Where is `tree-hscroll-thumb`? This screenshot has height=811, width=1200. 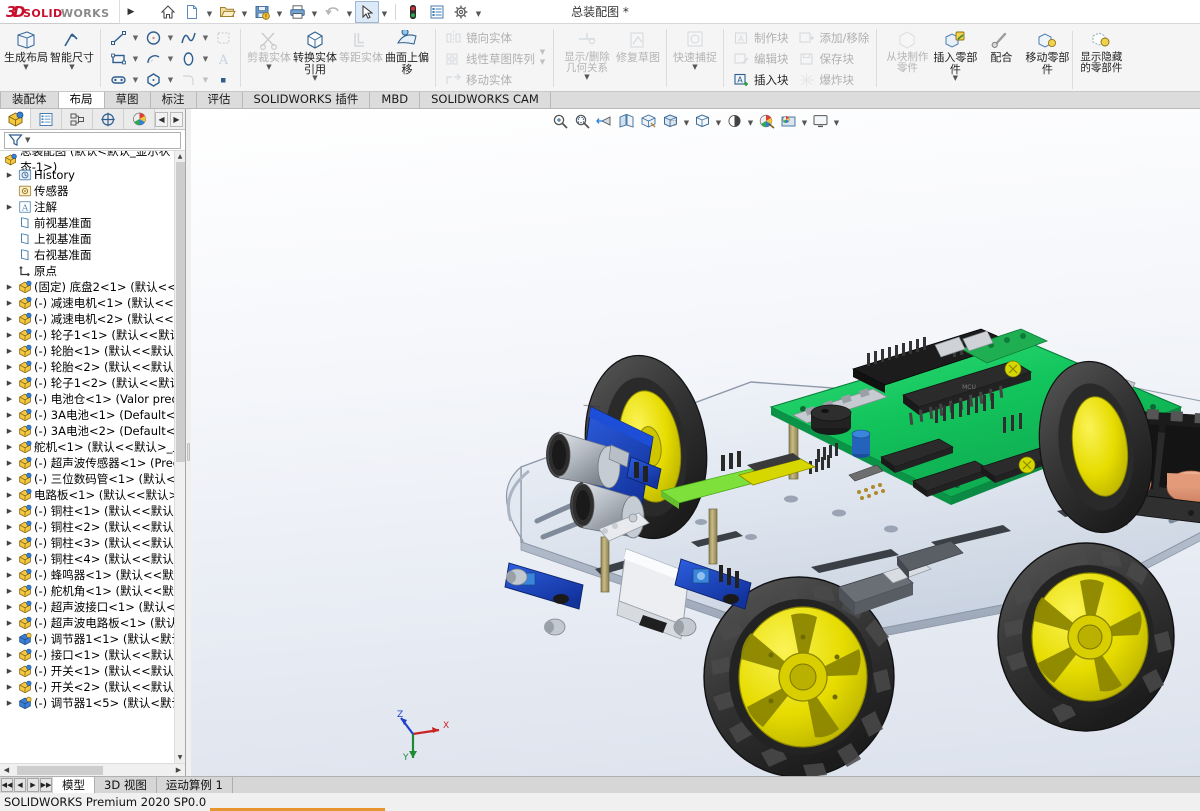 tree-hscroll-thumb is located at coordinates (60, 770).